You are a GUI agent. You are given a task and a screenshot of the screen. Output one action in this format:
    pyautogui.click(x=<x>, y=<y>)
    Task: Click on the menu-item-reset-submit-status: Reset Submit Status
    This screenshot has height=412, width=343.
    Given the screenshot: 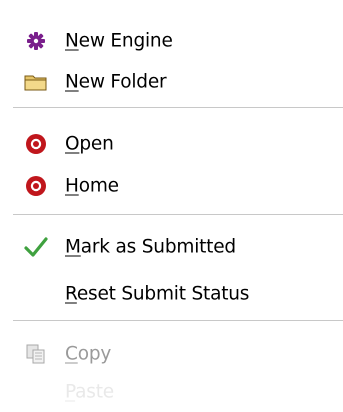 What is the action you would take?
    pyautogui.click(x=171, y=294)
    